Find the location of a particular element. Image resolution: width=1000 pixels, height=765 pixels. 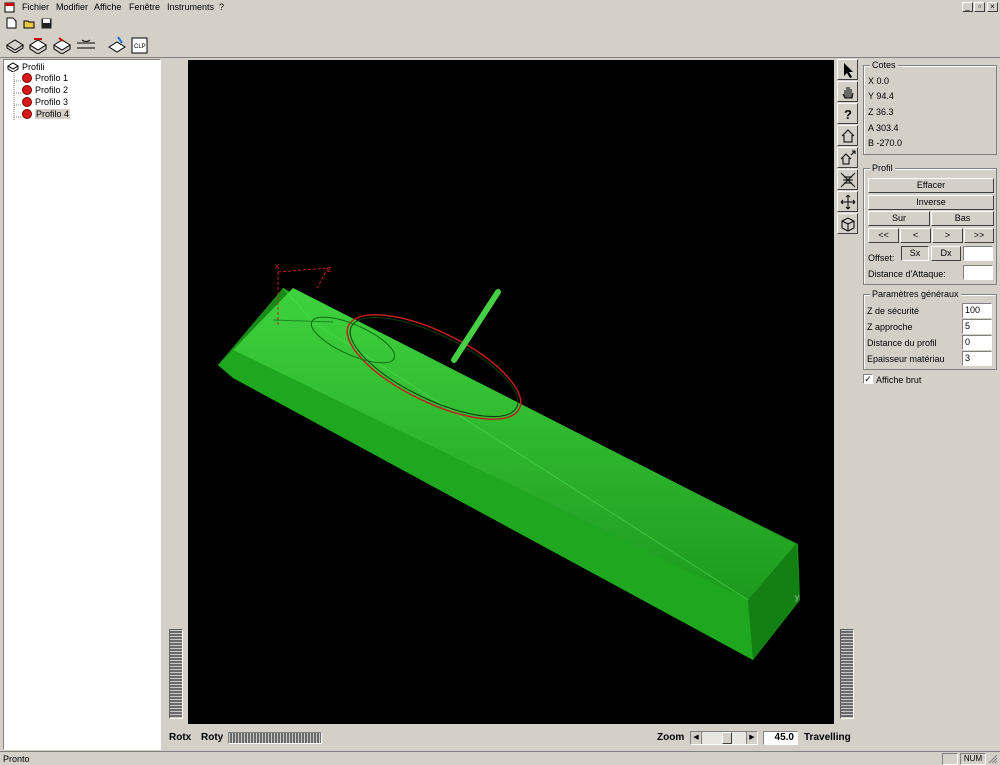

menu-fenetre: Fenêtre is located at coordinates (144, 7).